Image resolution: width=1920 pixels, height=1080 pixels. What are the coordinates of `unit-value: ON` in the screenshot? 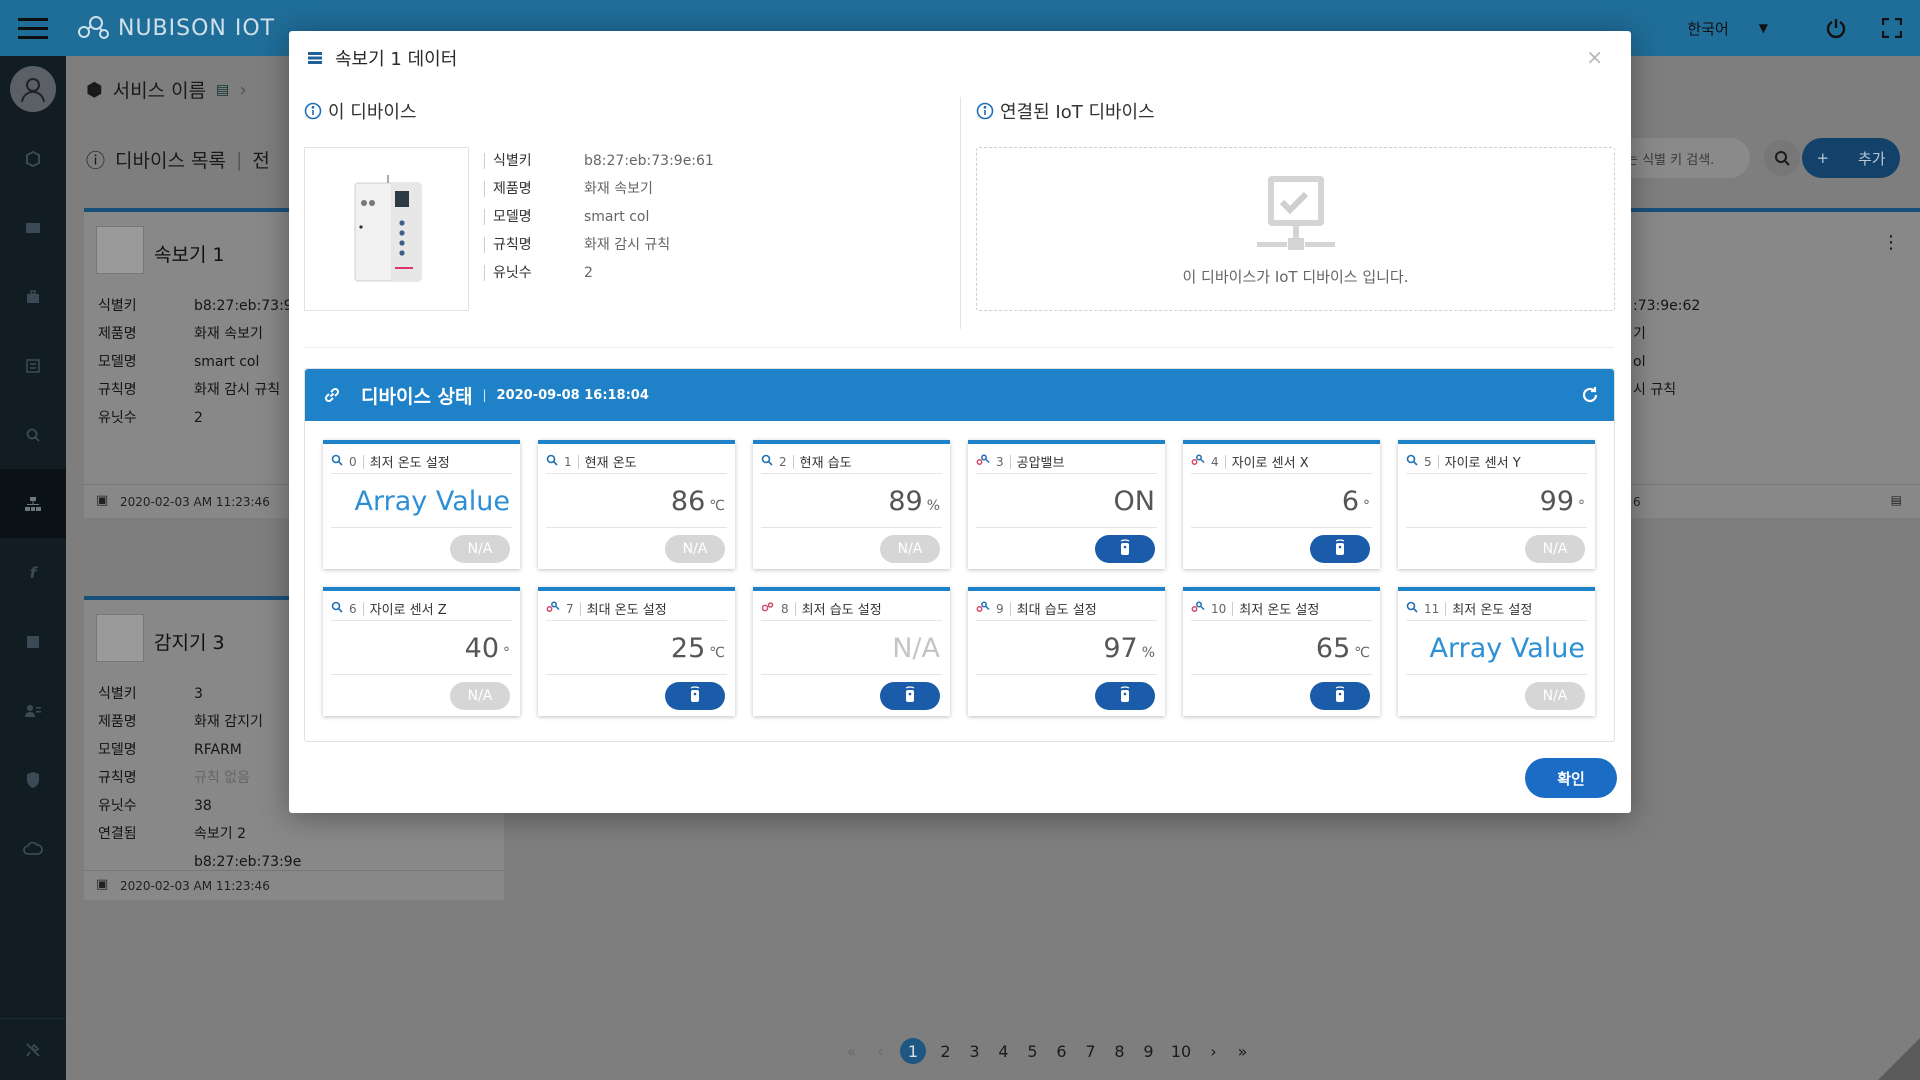 It's located at (1134, 501).